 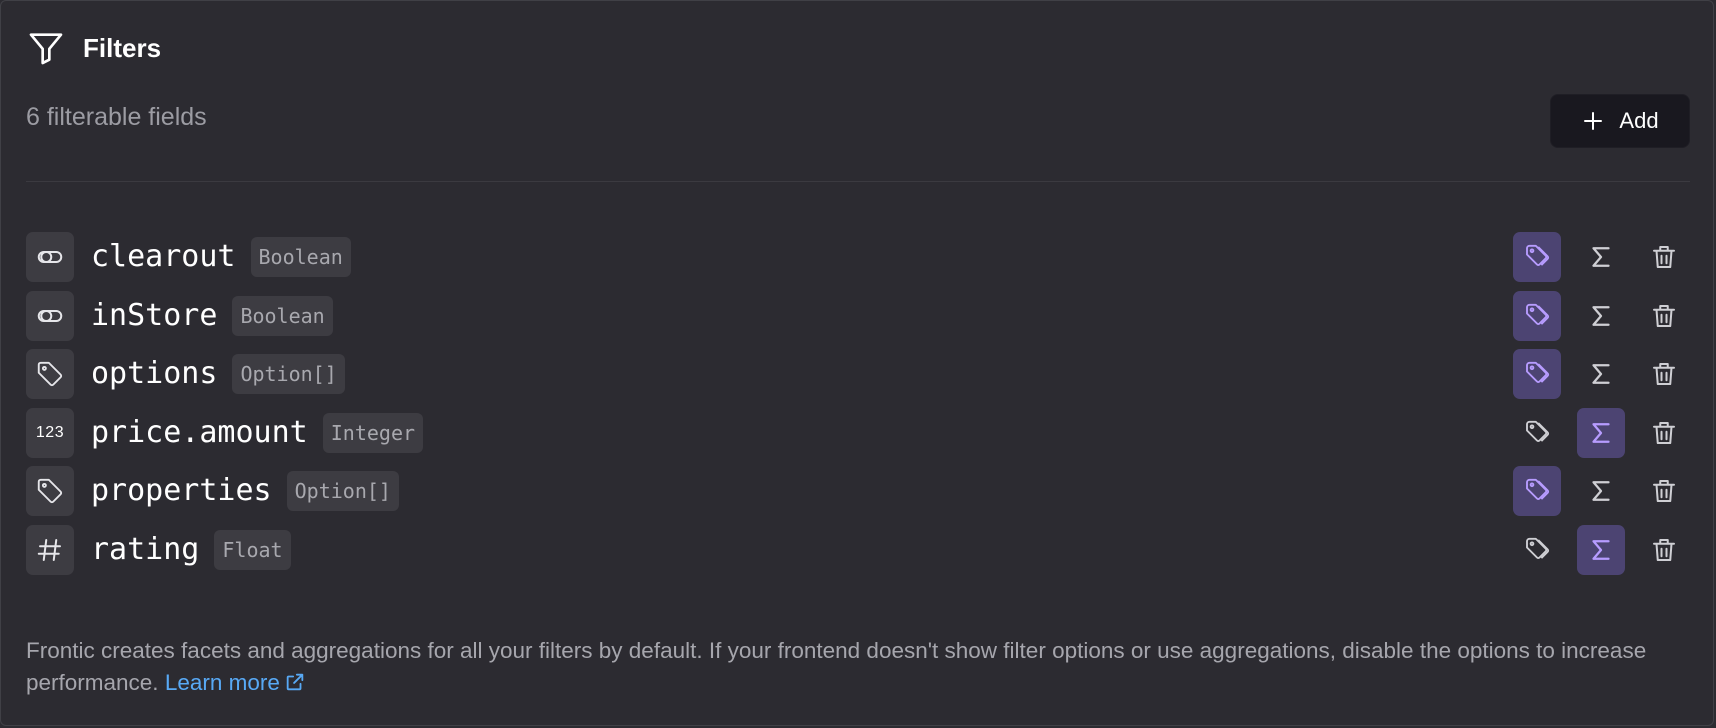 I want to click on field-name: price.amount, so click(x=199, y=432).